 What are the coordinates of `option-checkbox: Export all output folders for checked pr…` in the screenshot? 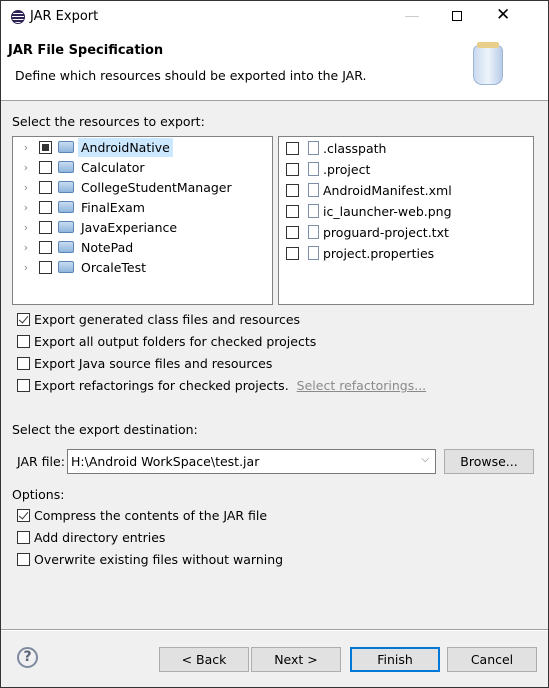 It's located at (166, 341).